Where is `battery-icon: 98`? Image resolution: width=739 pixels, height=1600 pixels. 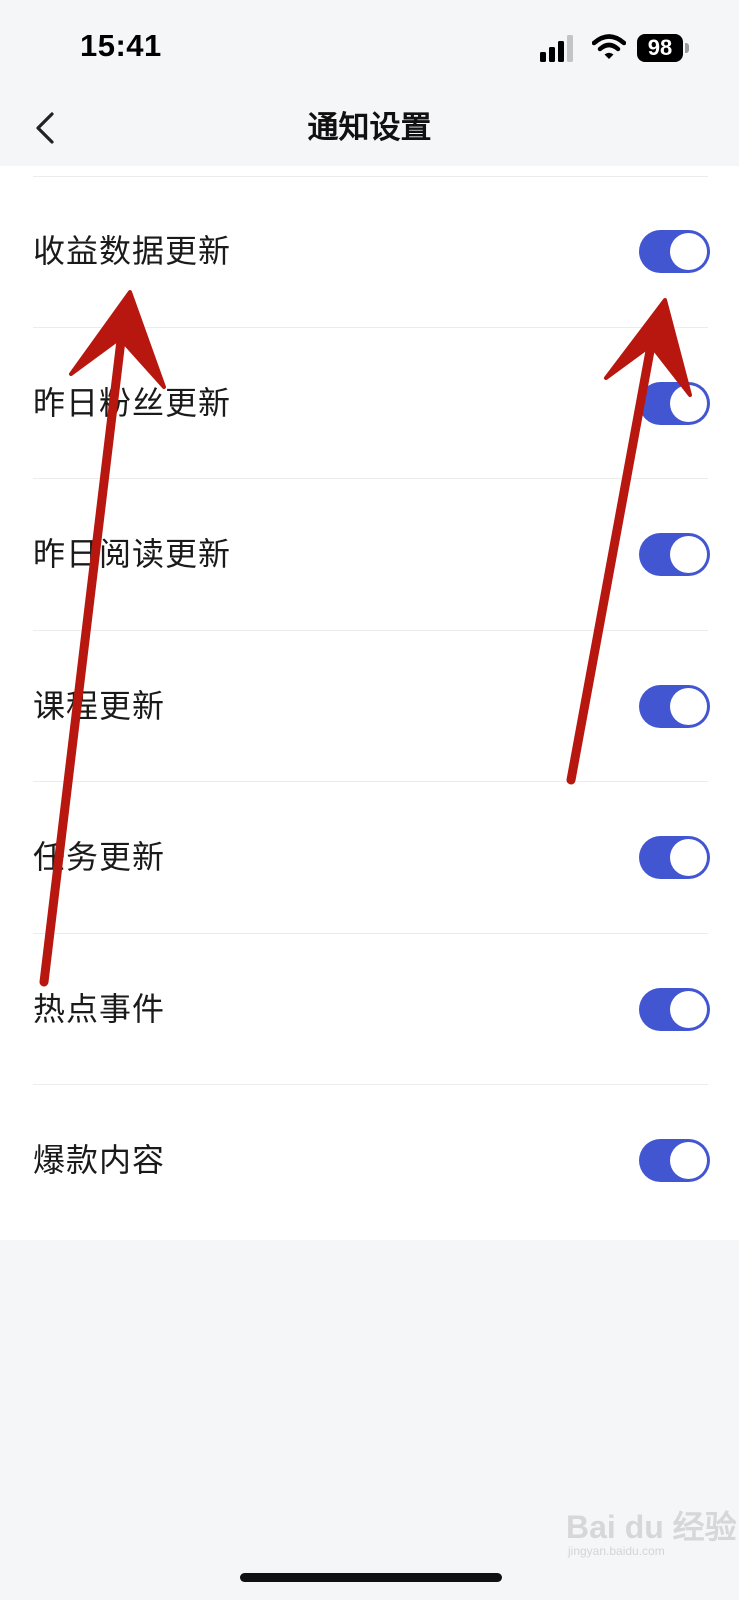
battery-icon: 98 is located at coordinates (663, 48).